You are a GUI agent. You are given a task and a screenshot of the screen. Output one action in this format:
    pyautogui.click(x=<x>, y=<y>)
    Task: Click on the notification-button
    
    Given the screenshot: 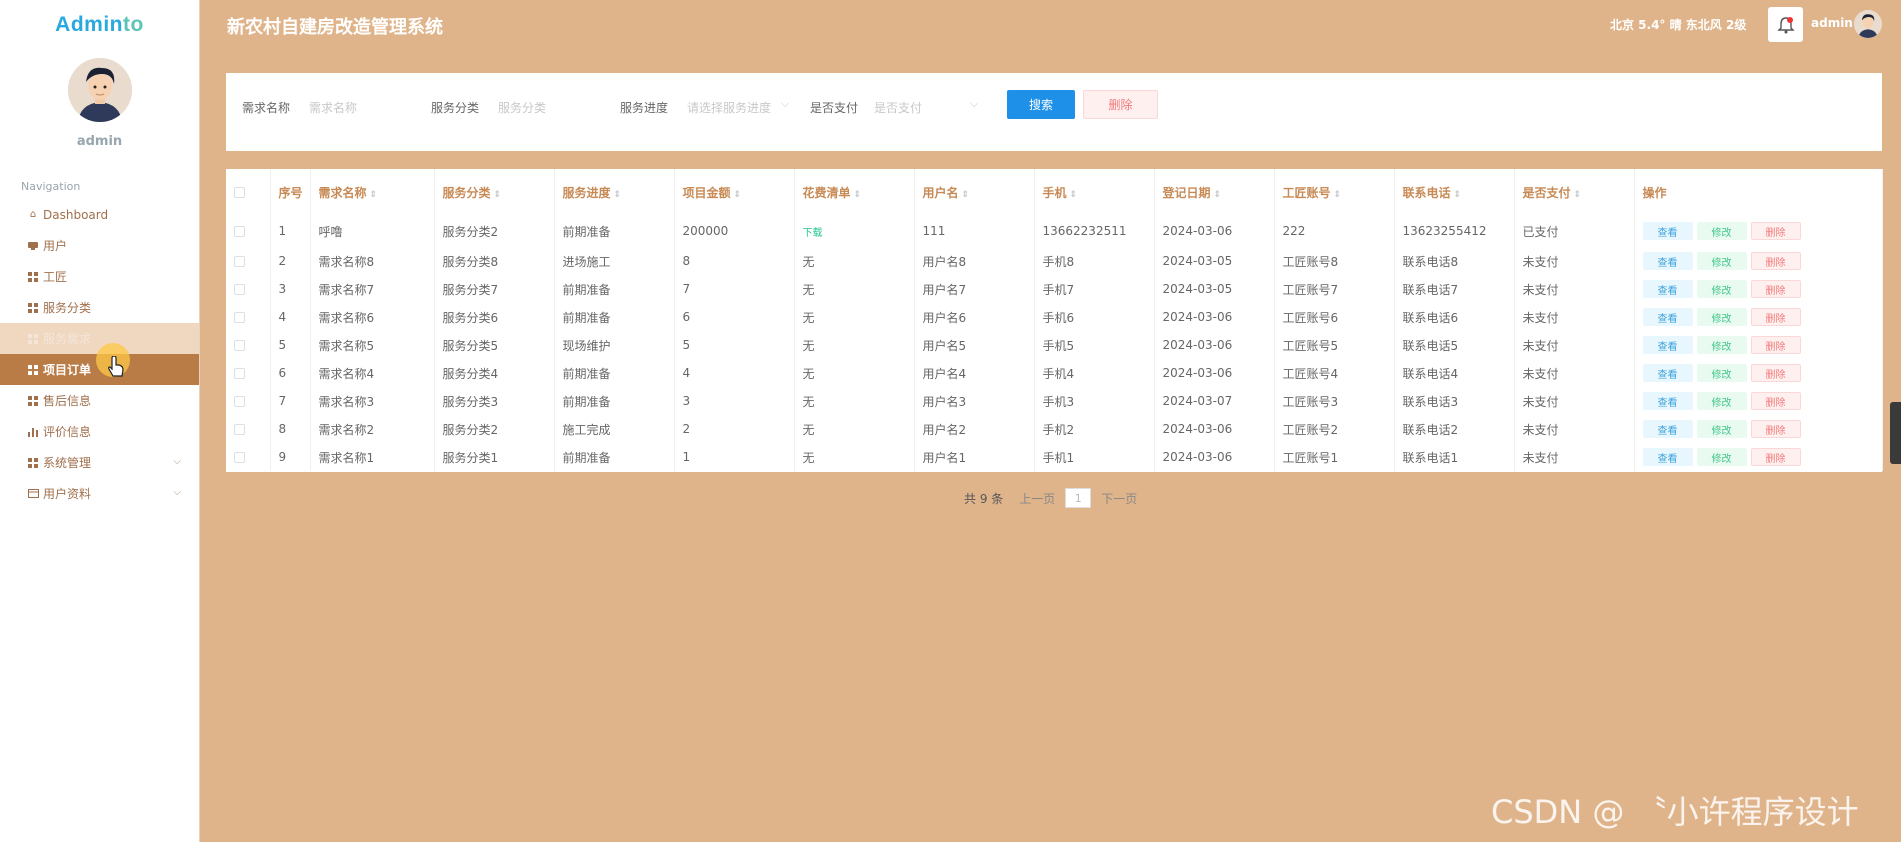 What is the action you would take?
    pyautogui.click(x=1785, y=24)
    